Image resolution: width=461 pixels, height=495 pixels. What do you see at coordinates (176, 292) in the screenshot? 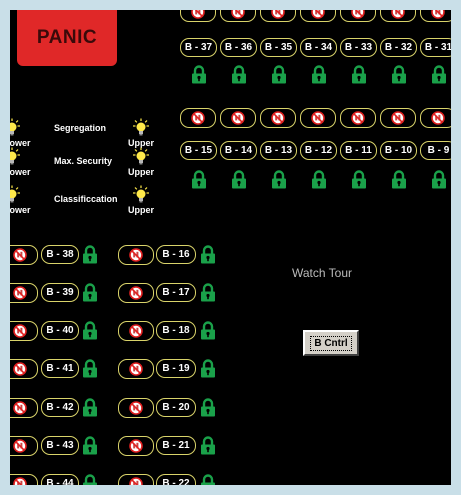
I see `cell-button-left2: B - 17` at bounding box center [176, 292].